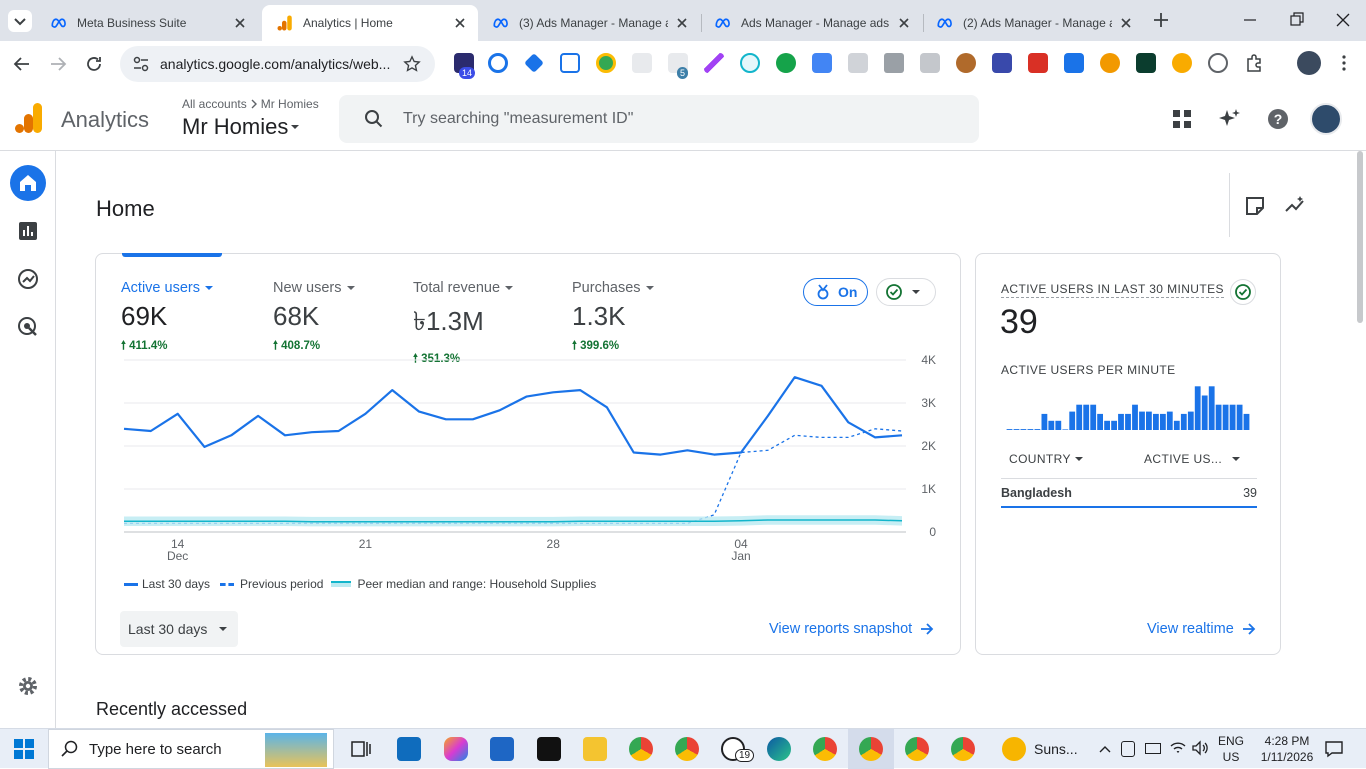 The height and width of the screenshot is (769, 1366). What do you see at coordinates (1153, 748) in the screenshot?
I see `battery-icon` at bounding box center [1153, 748].